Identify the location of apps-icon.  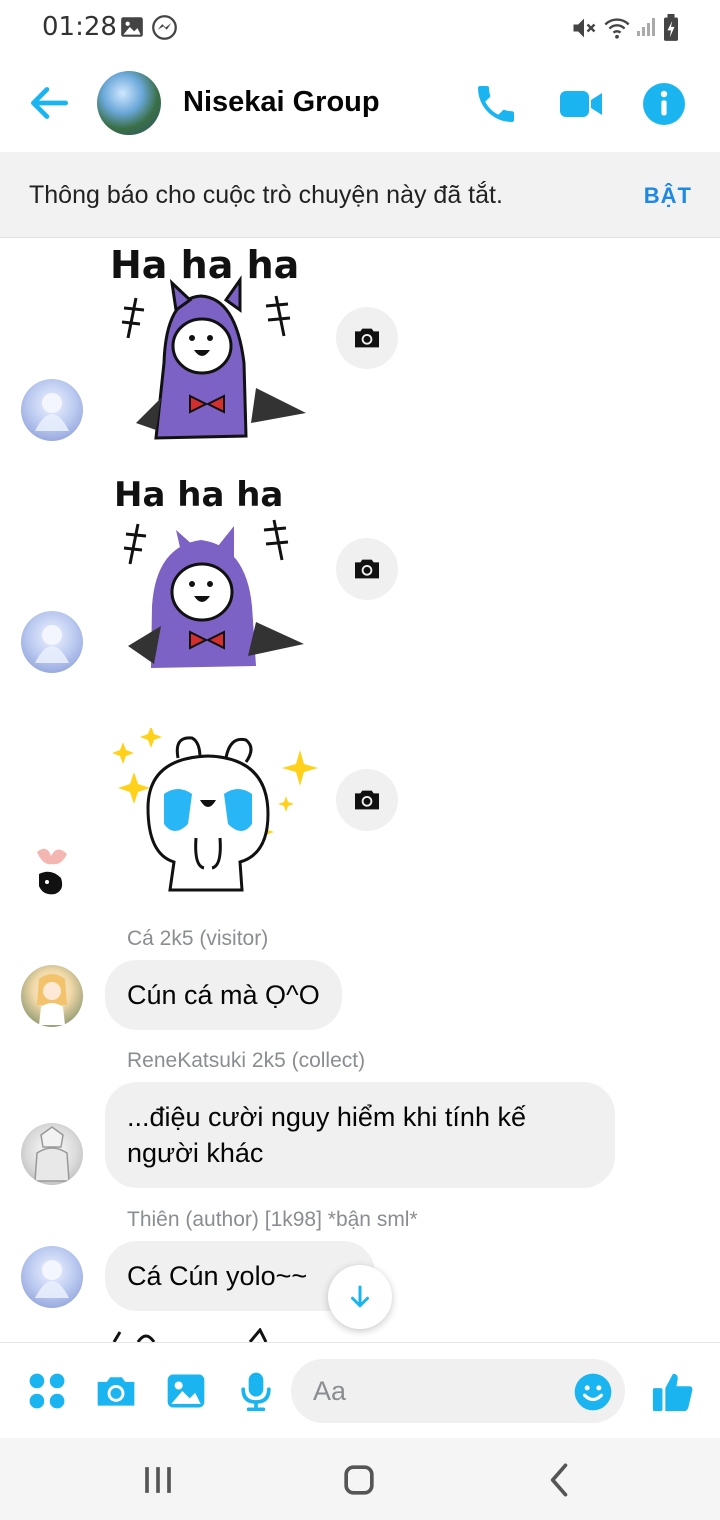
(47, 1391).